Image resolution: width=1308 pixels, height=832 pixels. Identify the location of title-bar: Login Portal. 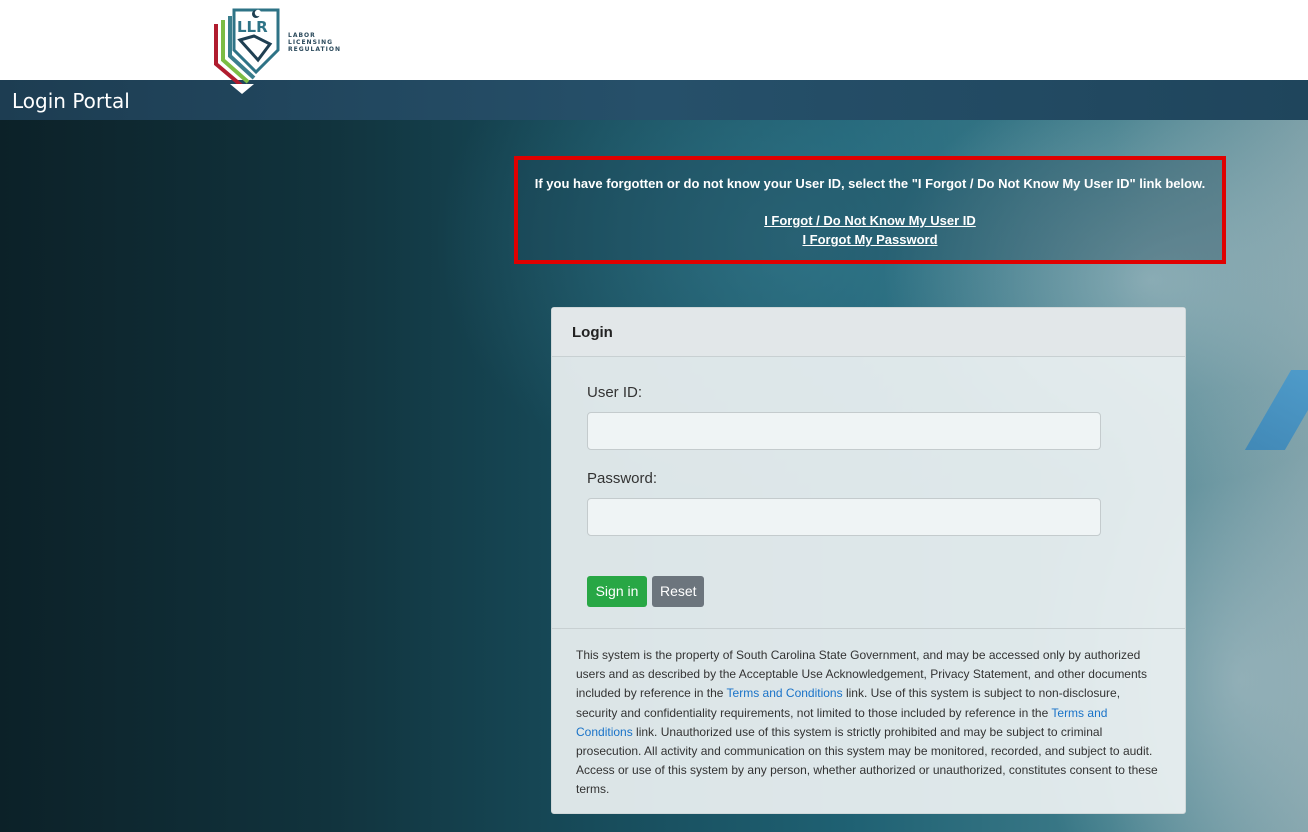
(654, 100).